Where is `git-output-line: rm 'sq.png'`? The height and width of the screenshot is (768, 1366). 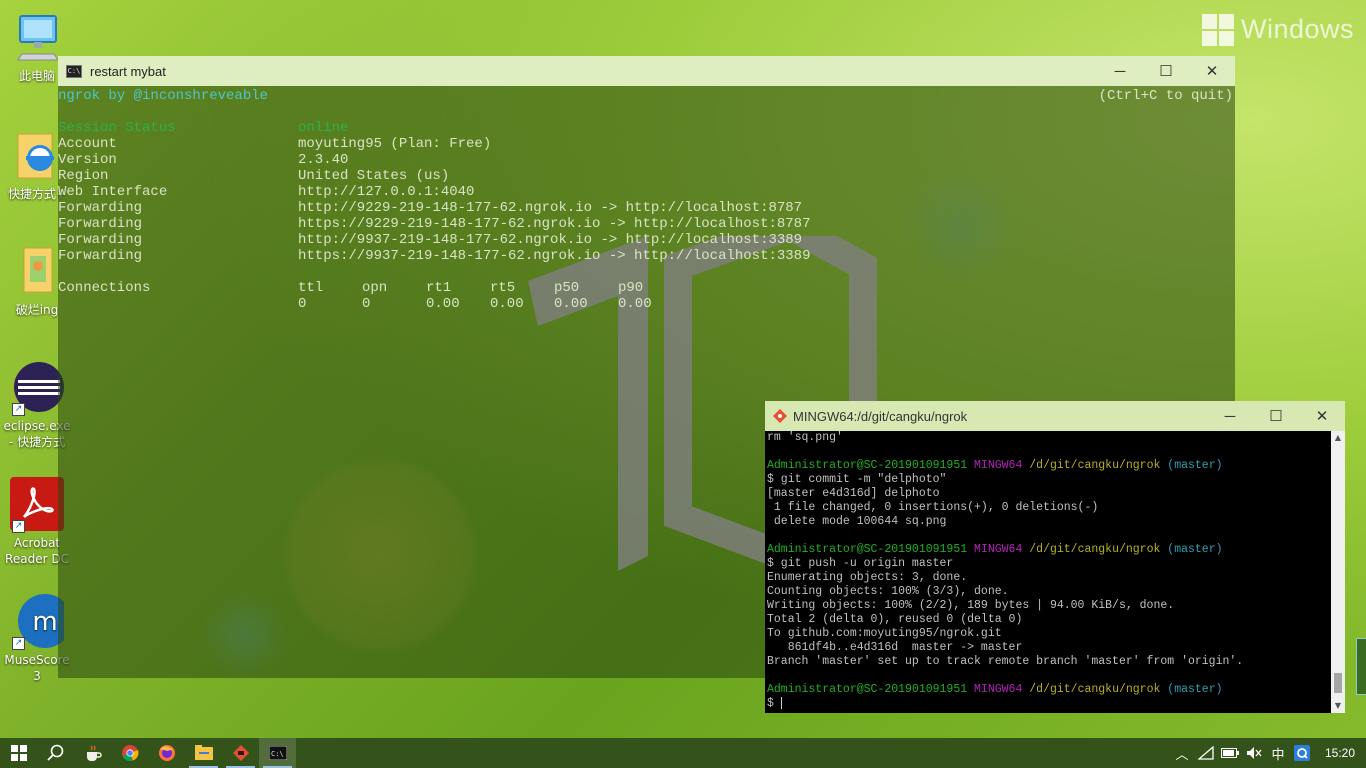
git-output-line: rm 'sq.png' is located at coordinates (805, 437).